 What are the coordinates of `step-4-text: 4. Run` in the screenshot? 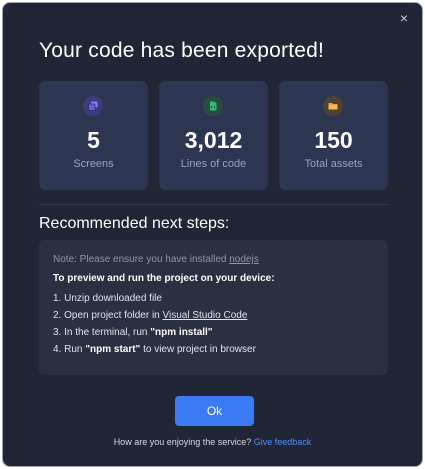 It's located at (69, 349).